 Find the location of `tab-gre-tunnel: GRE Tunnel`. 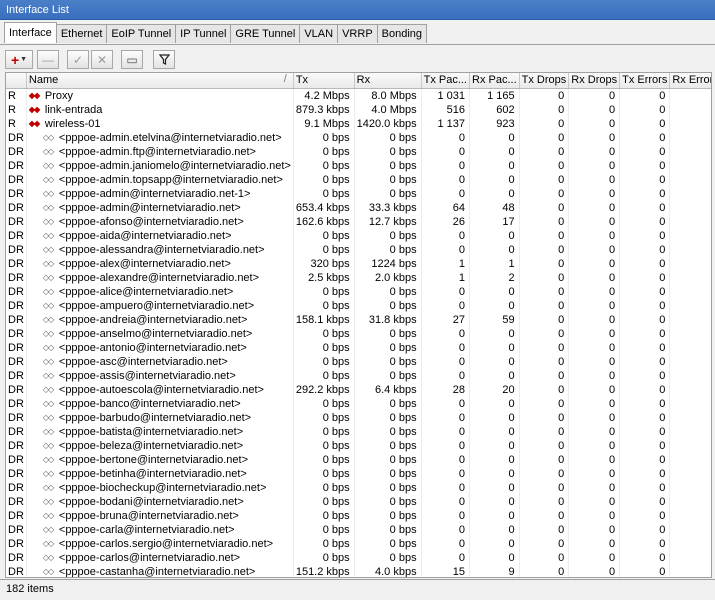

tab-gre-tunnel: GRE Tunnel is located at coordinates (265, 33).